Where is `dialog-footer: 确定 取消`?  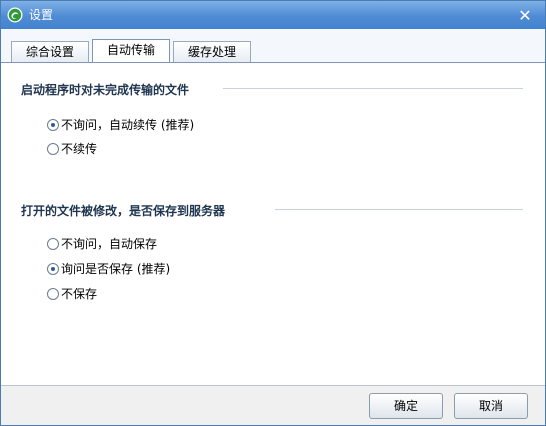
dialog-footer: 确定 取消 is located at coordinates (273, 405).